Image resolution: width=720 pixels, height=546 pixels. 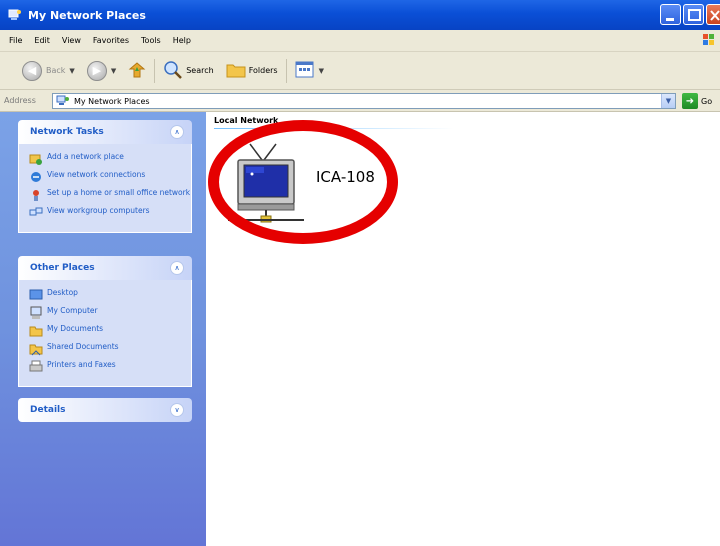 I want to click on maximize-button, so click(x=693, y=14).